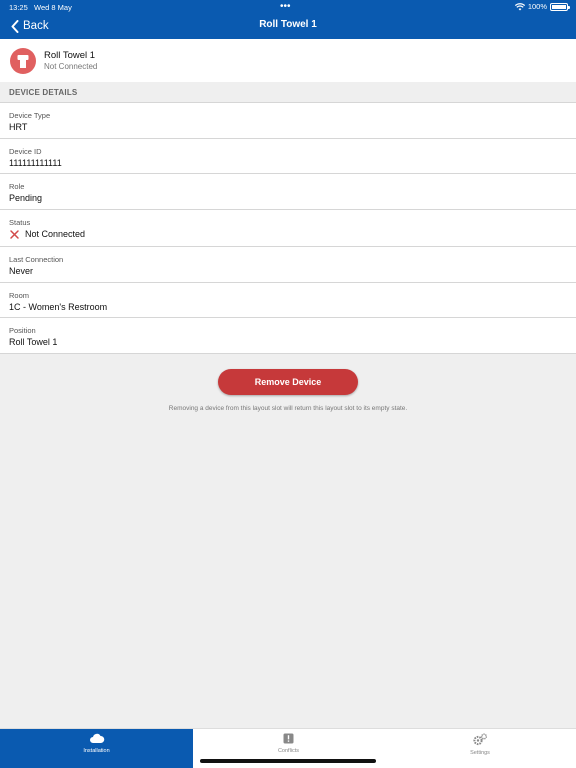 The image size is (576, 768). Describe the element at coordinates (288, 300) in the screenshot. I see `detail-row-room: Room 1C - Women's Restroom` at that location.